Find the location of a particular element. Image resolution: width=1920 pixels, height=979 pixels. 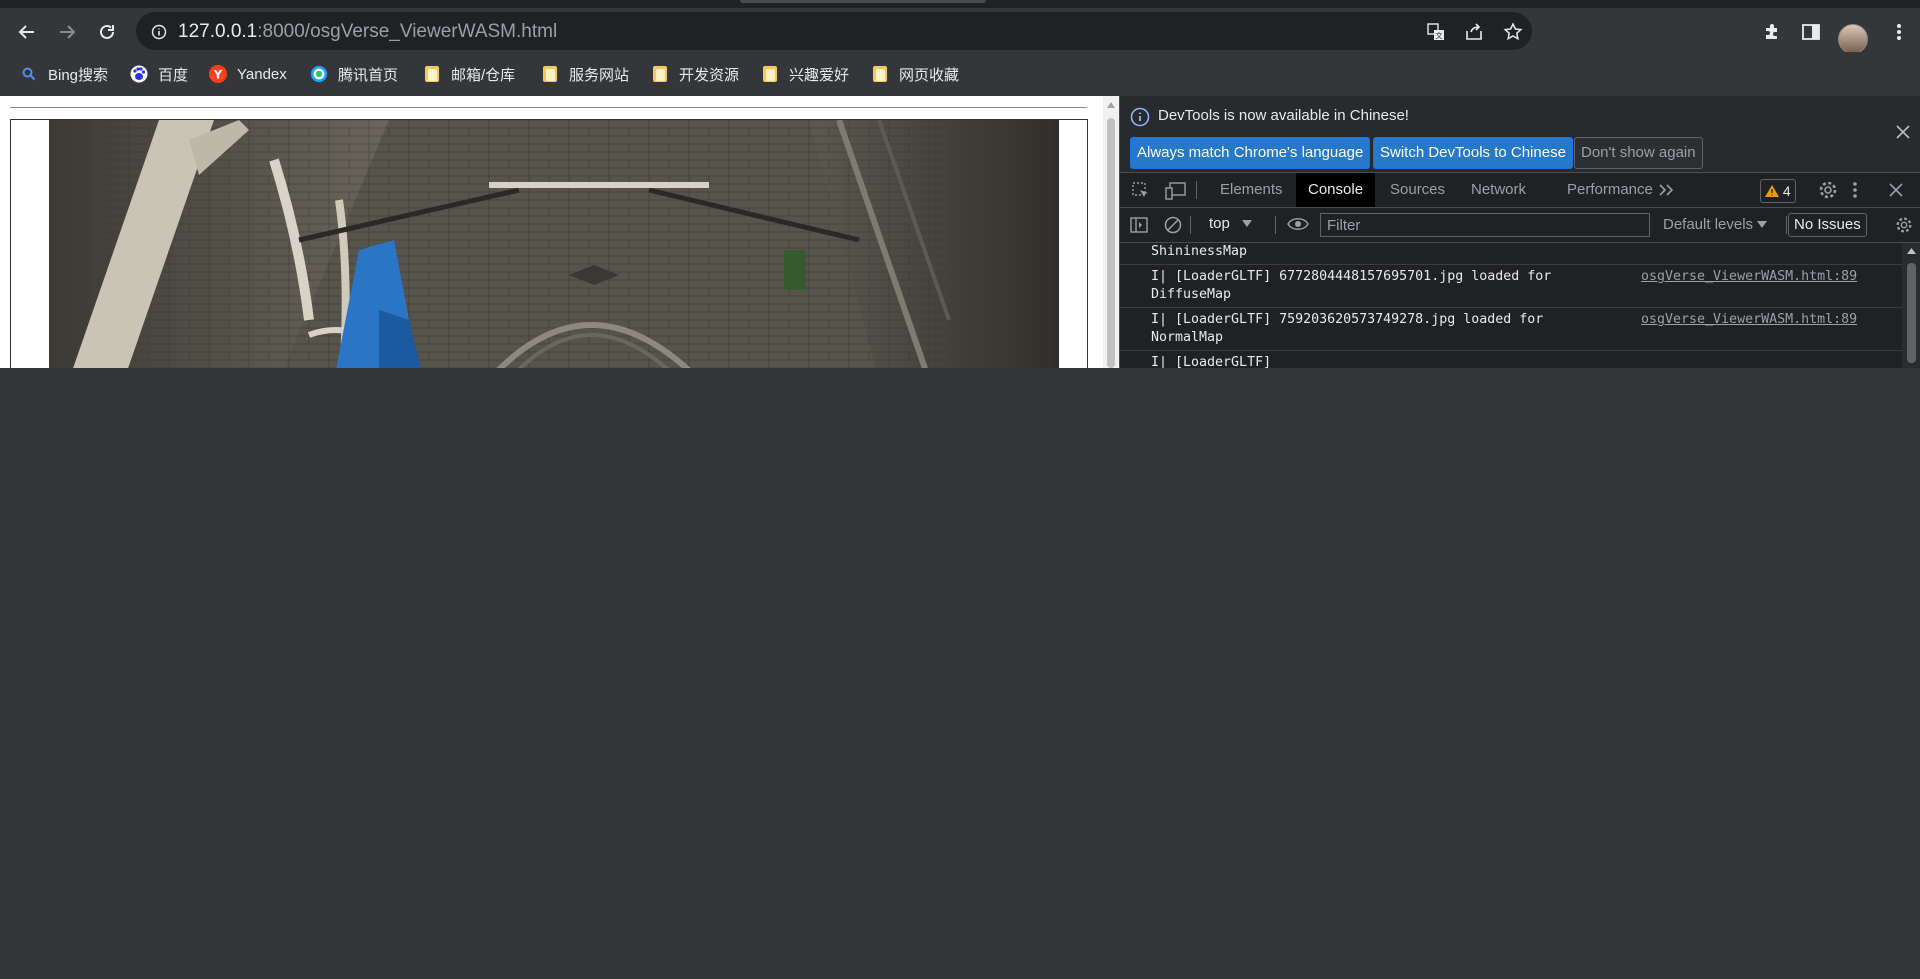

bookmark-folder-hobby: 兴趣爱好 is located at coordinates (805, 74).